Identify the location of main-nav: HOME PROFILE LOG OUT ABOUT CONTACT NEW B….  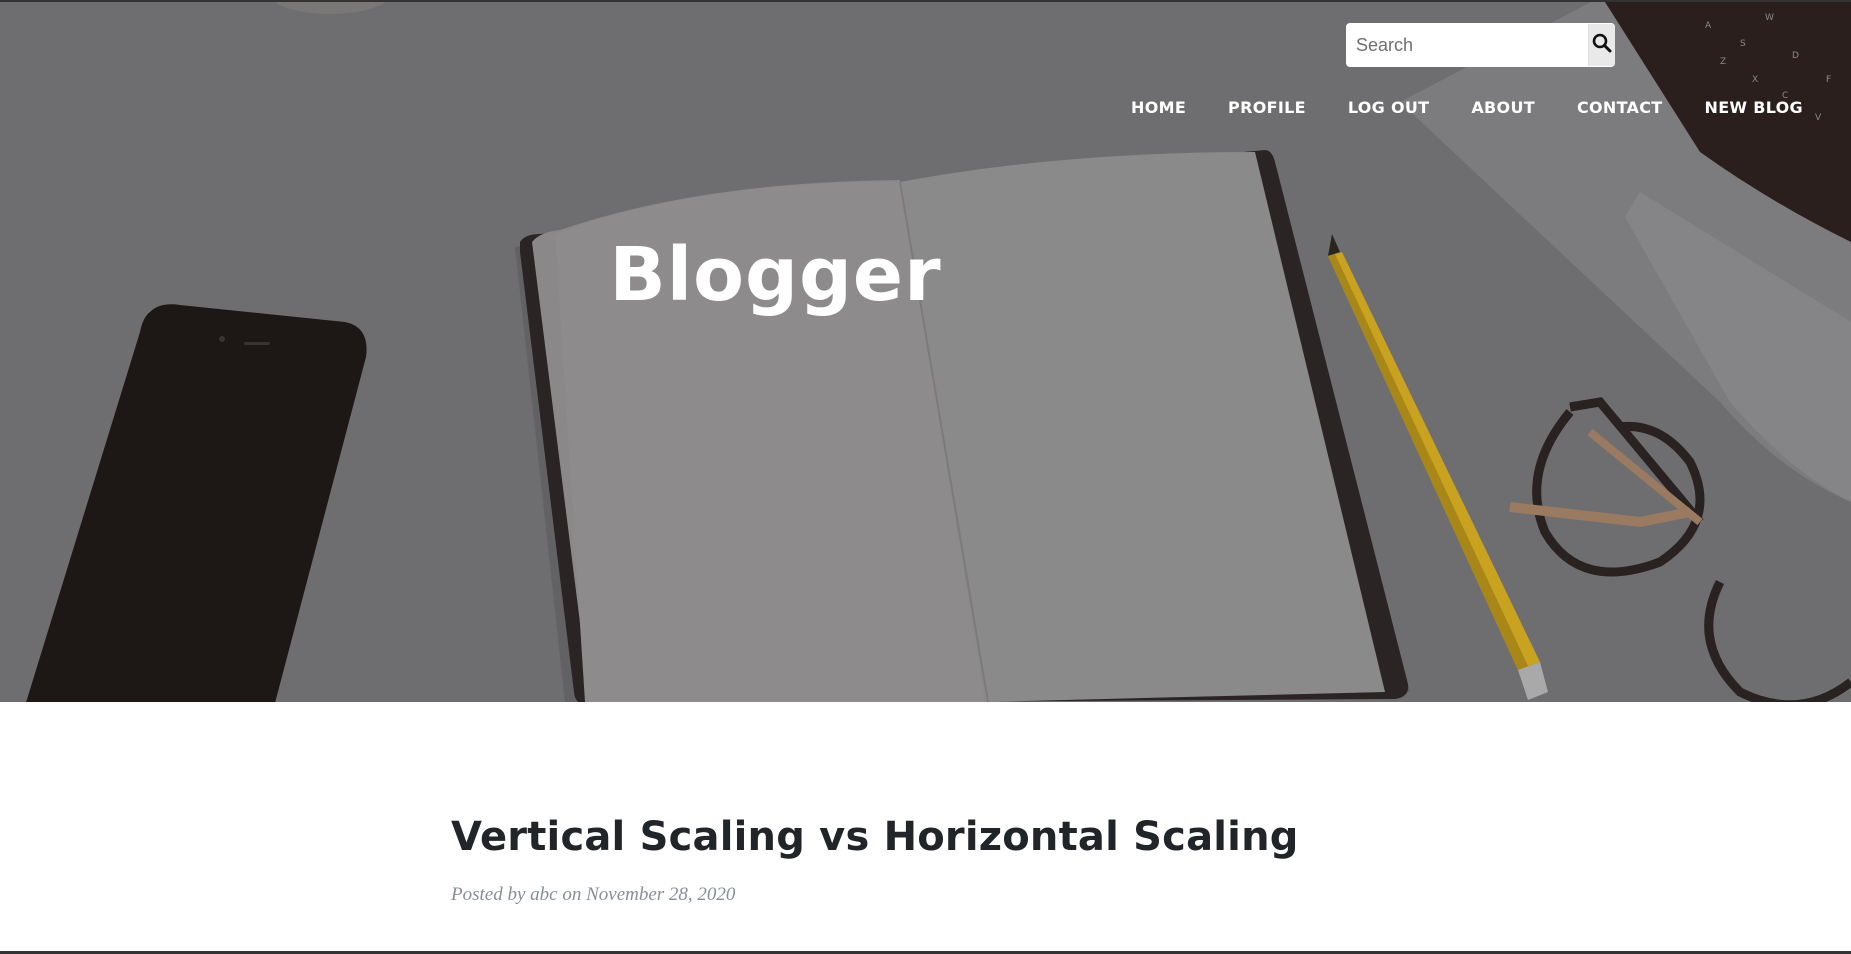
(1446, 107).